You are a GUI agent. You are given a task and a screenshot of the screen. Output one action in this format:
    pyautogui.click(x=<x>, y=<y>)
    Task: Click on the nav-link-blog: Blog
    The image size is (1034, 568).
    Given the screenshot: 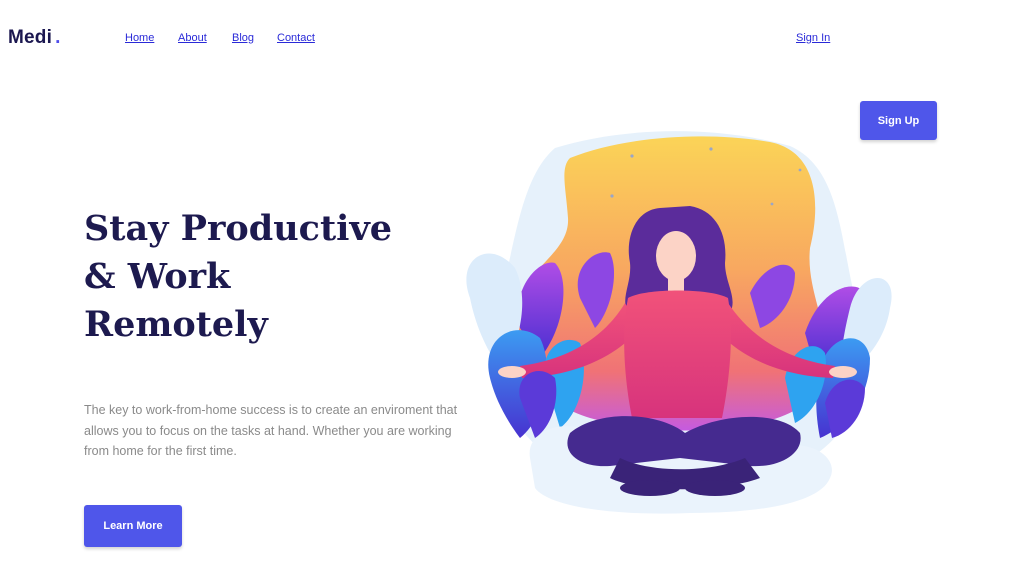 What is the action you would take?
    pyautogui.click(x=243, y=38)
    